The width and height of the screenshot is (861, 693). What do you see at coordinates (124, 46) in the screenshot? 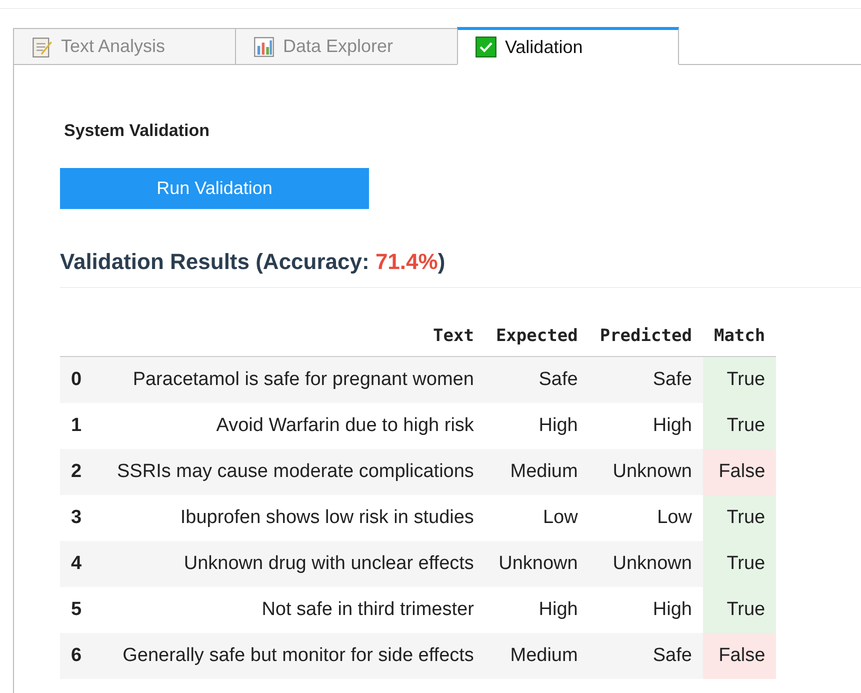
I see `tab: Text Analysis` at bounding box center [124, 46].